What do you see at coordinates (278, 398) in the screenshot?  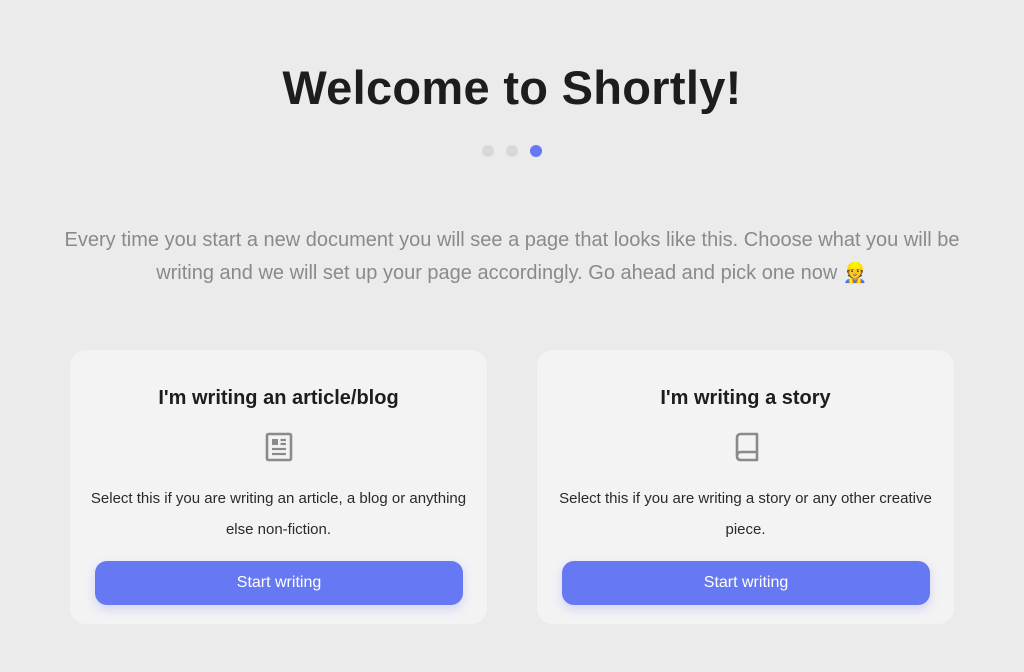 I see `article-card-title: I'm writing an article/blog` at bounding box center [278, 398].